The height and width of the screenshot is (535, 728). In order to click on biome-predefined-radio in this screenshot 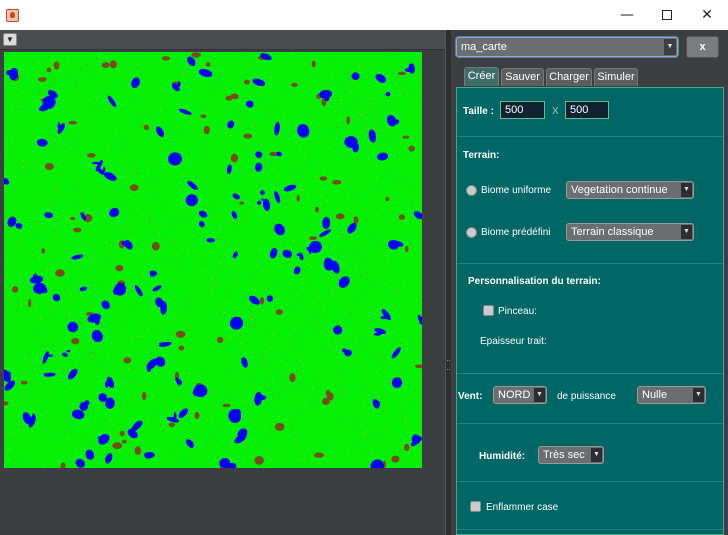, I will do `click(471, 232)`.